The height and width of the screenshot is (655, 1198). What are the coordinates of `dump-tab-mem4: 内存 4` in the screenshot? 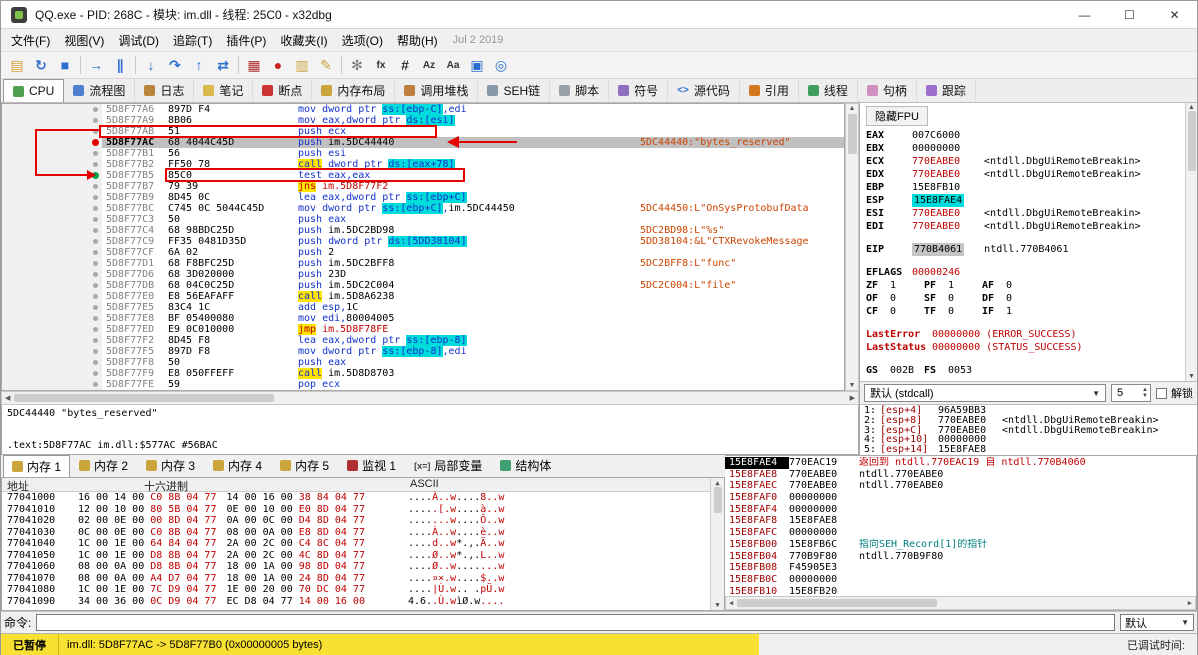 It's located at (237, 465).